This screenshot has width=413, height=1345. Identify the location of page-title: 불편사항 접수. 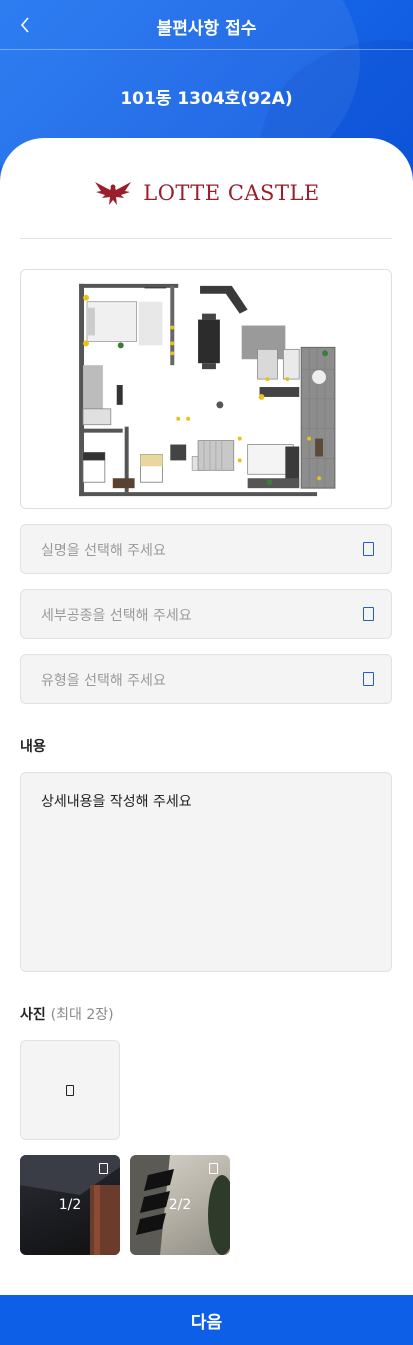
(206, 29).